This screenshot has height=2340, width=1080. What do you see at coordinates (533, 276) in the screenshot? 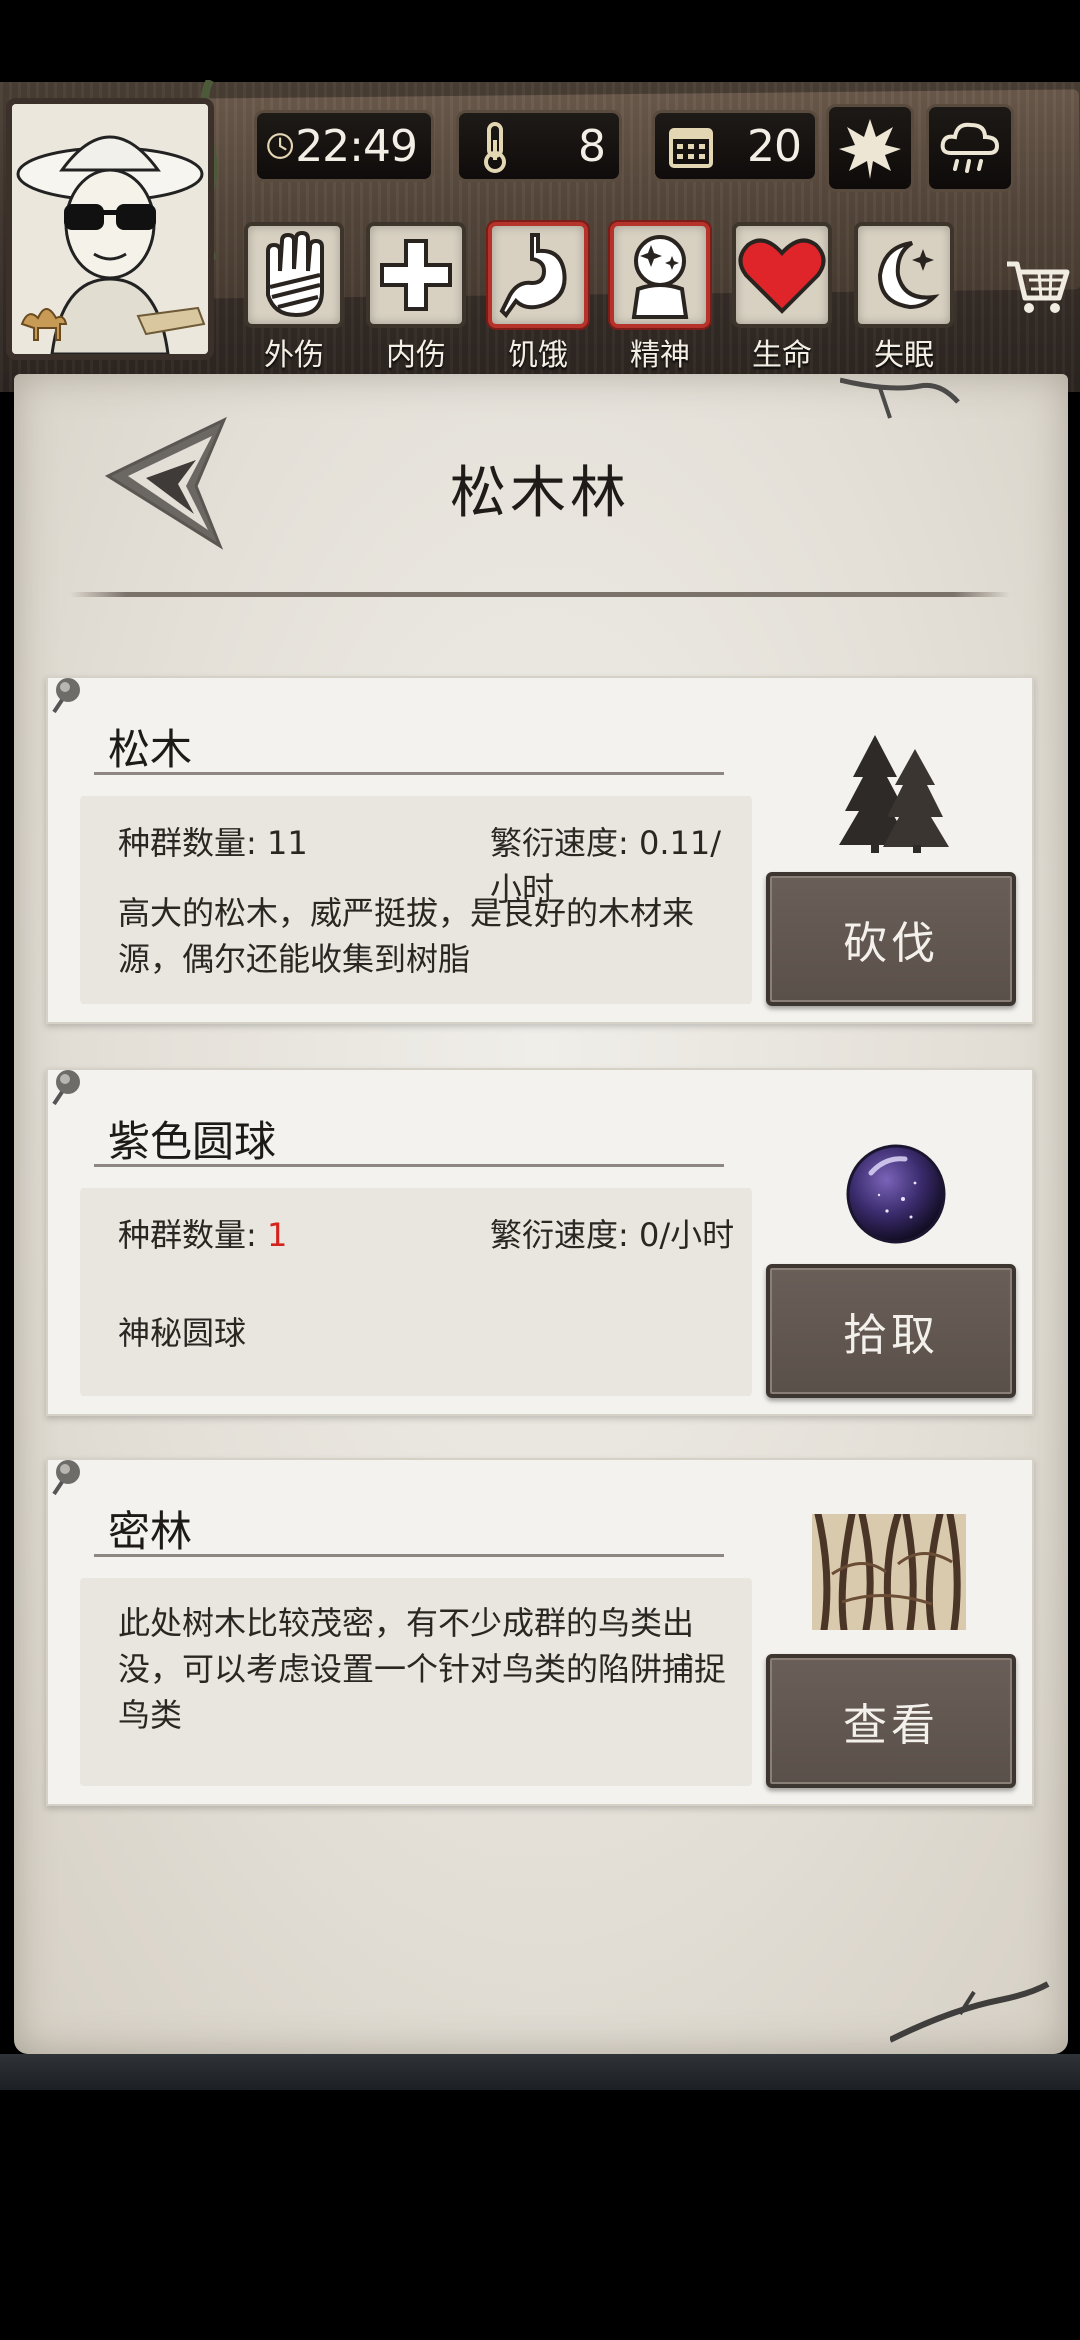
I see `stomach-icon` at bounding box center [533, 276].